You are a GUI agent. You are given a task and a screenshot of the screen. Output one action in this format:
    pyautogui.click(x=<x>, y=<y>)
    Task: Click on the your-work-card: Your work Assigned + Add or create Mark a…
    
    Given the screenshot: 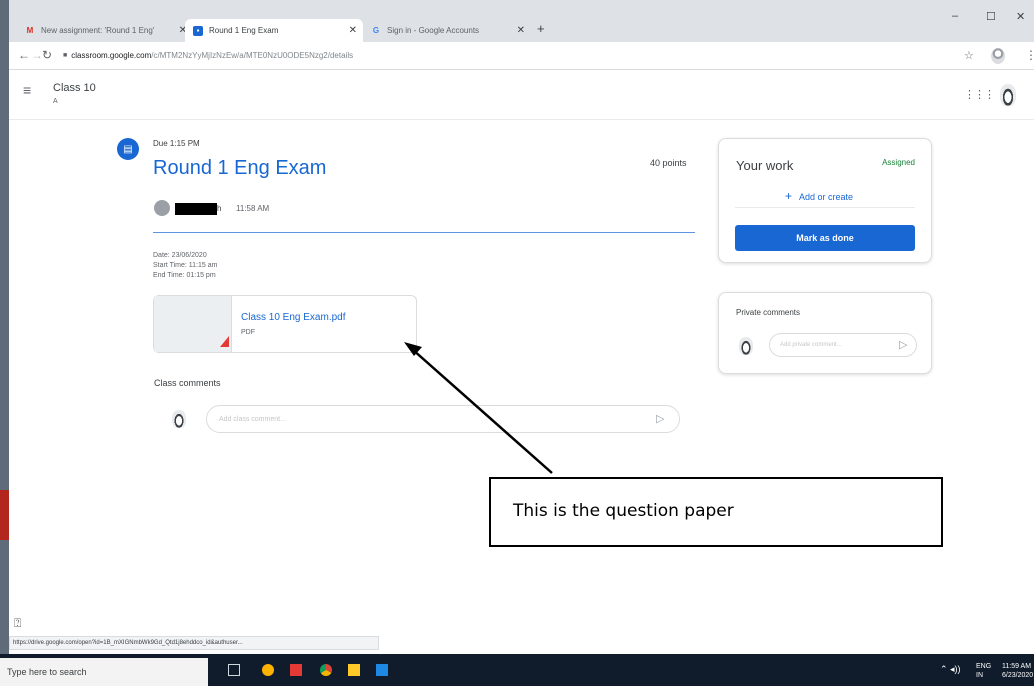 What is the action you would take?
    pyautogui.click(x=825, y=200)
    